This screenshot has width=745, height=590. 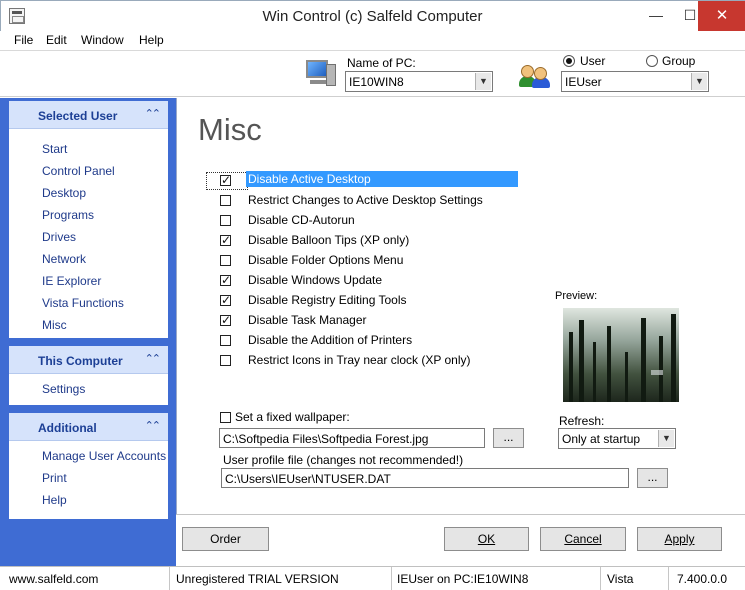 What do you see at coordinates (292, 417) in the screenshot?
I see `fixed-wallpaper-label: Set a fixed wallpaper:` at bounding box center [292, 417].